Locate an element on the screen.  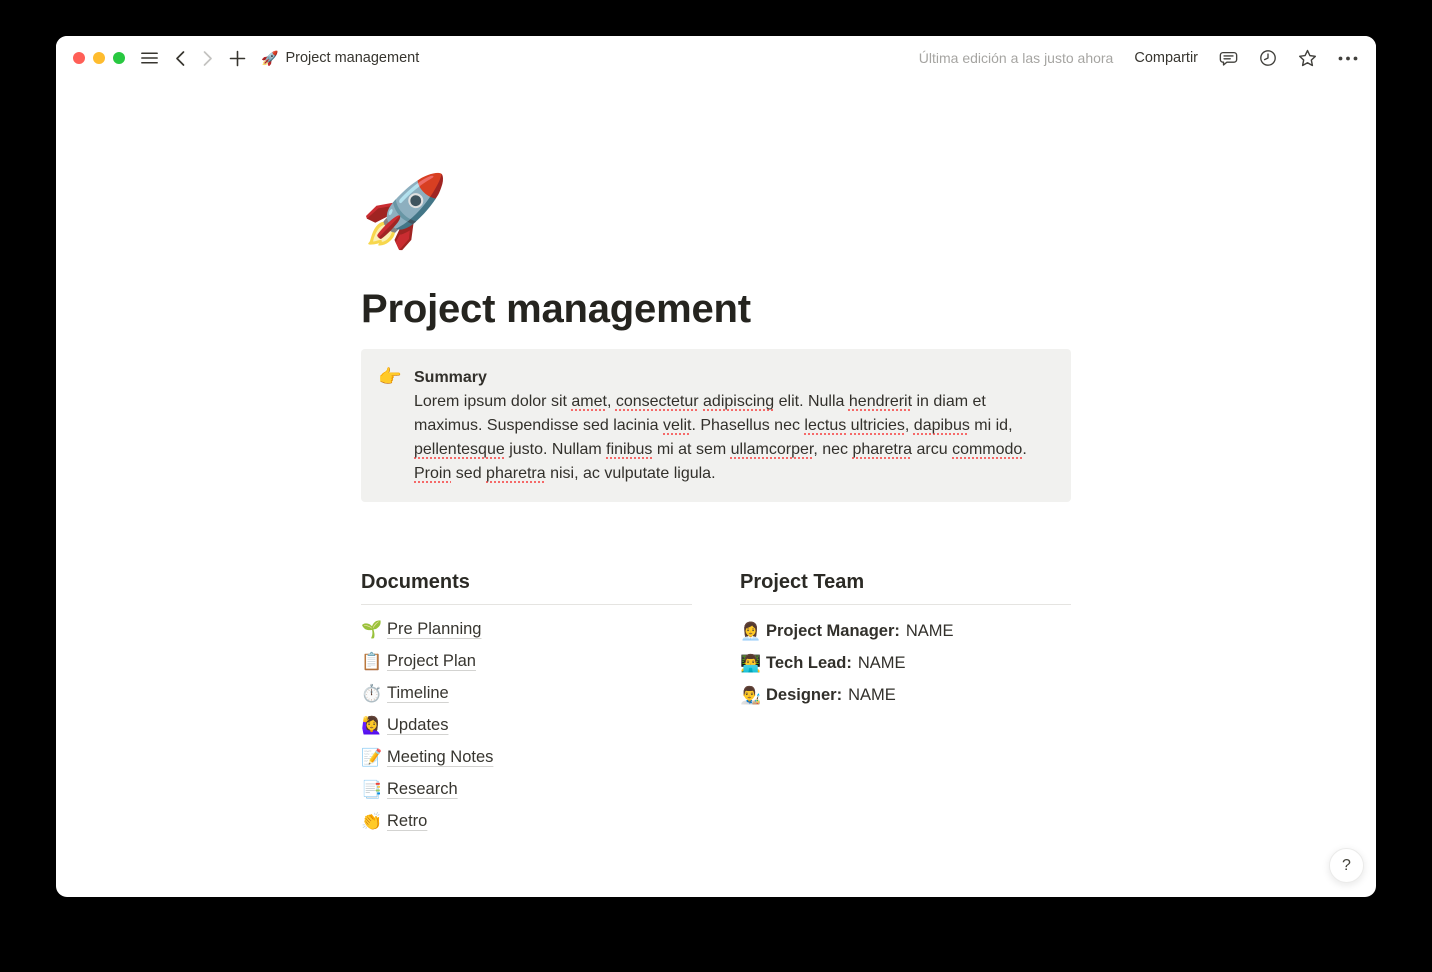
team-member-row: 👨‍💻 Tech Lead: NAME is located at coordinates (905, 663).